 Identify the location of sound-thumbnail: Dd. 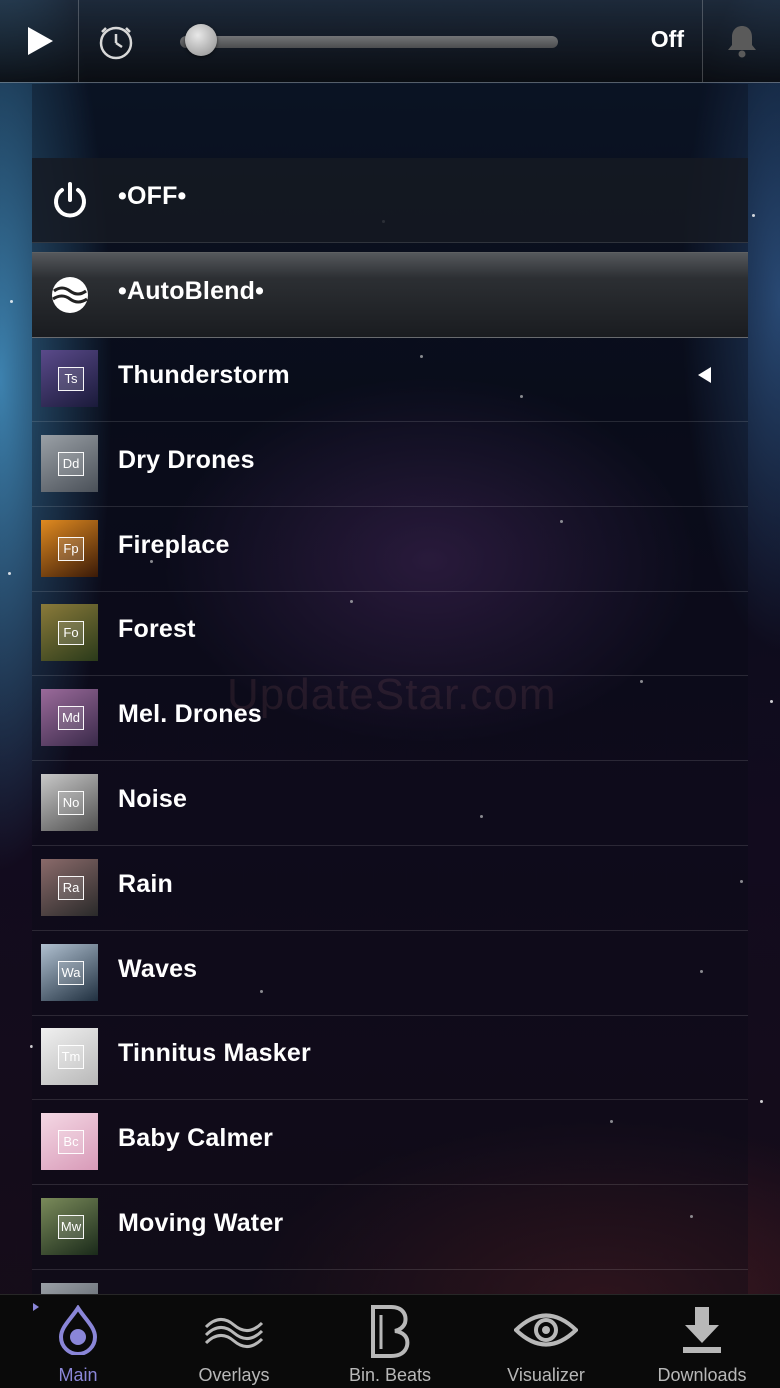
(69, 463).